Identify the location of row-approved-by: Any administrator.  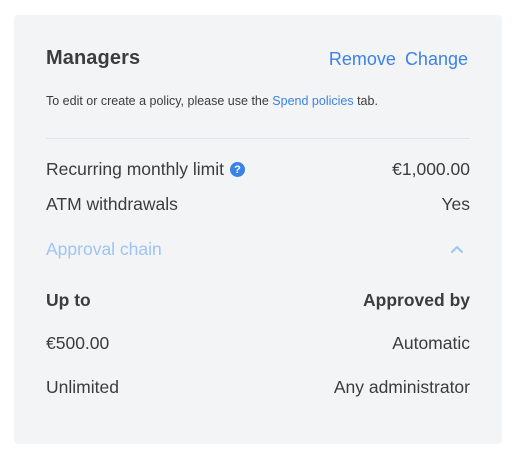
(401, 387).